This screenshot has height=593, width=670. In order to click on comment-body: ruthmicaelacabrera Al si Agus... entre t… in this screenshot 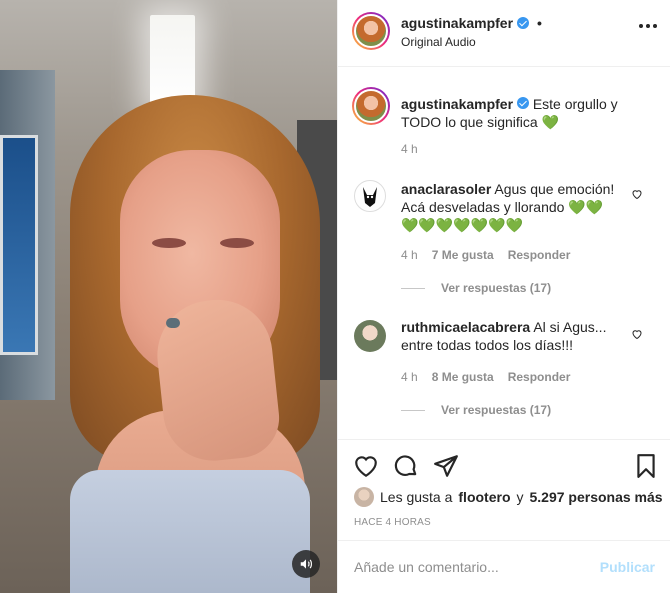, I will do `click(516, 336)`.